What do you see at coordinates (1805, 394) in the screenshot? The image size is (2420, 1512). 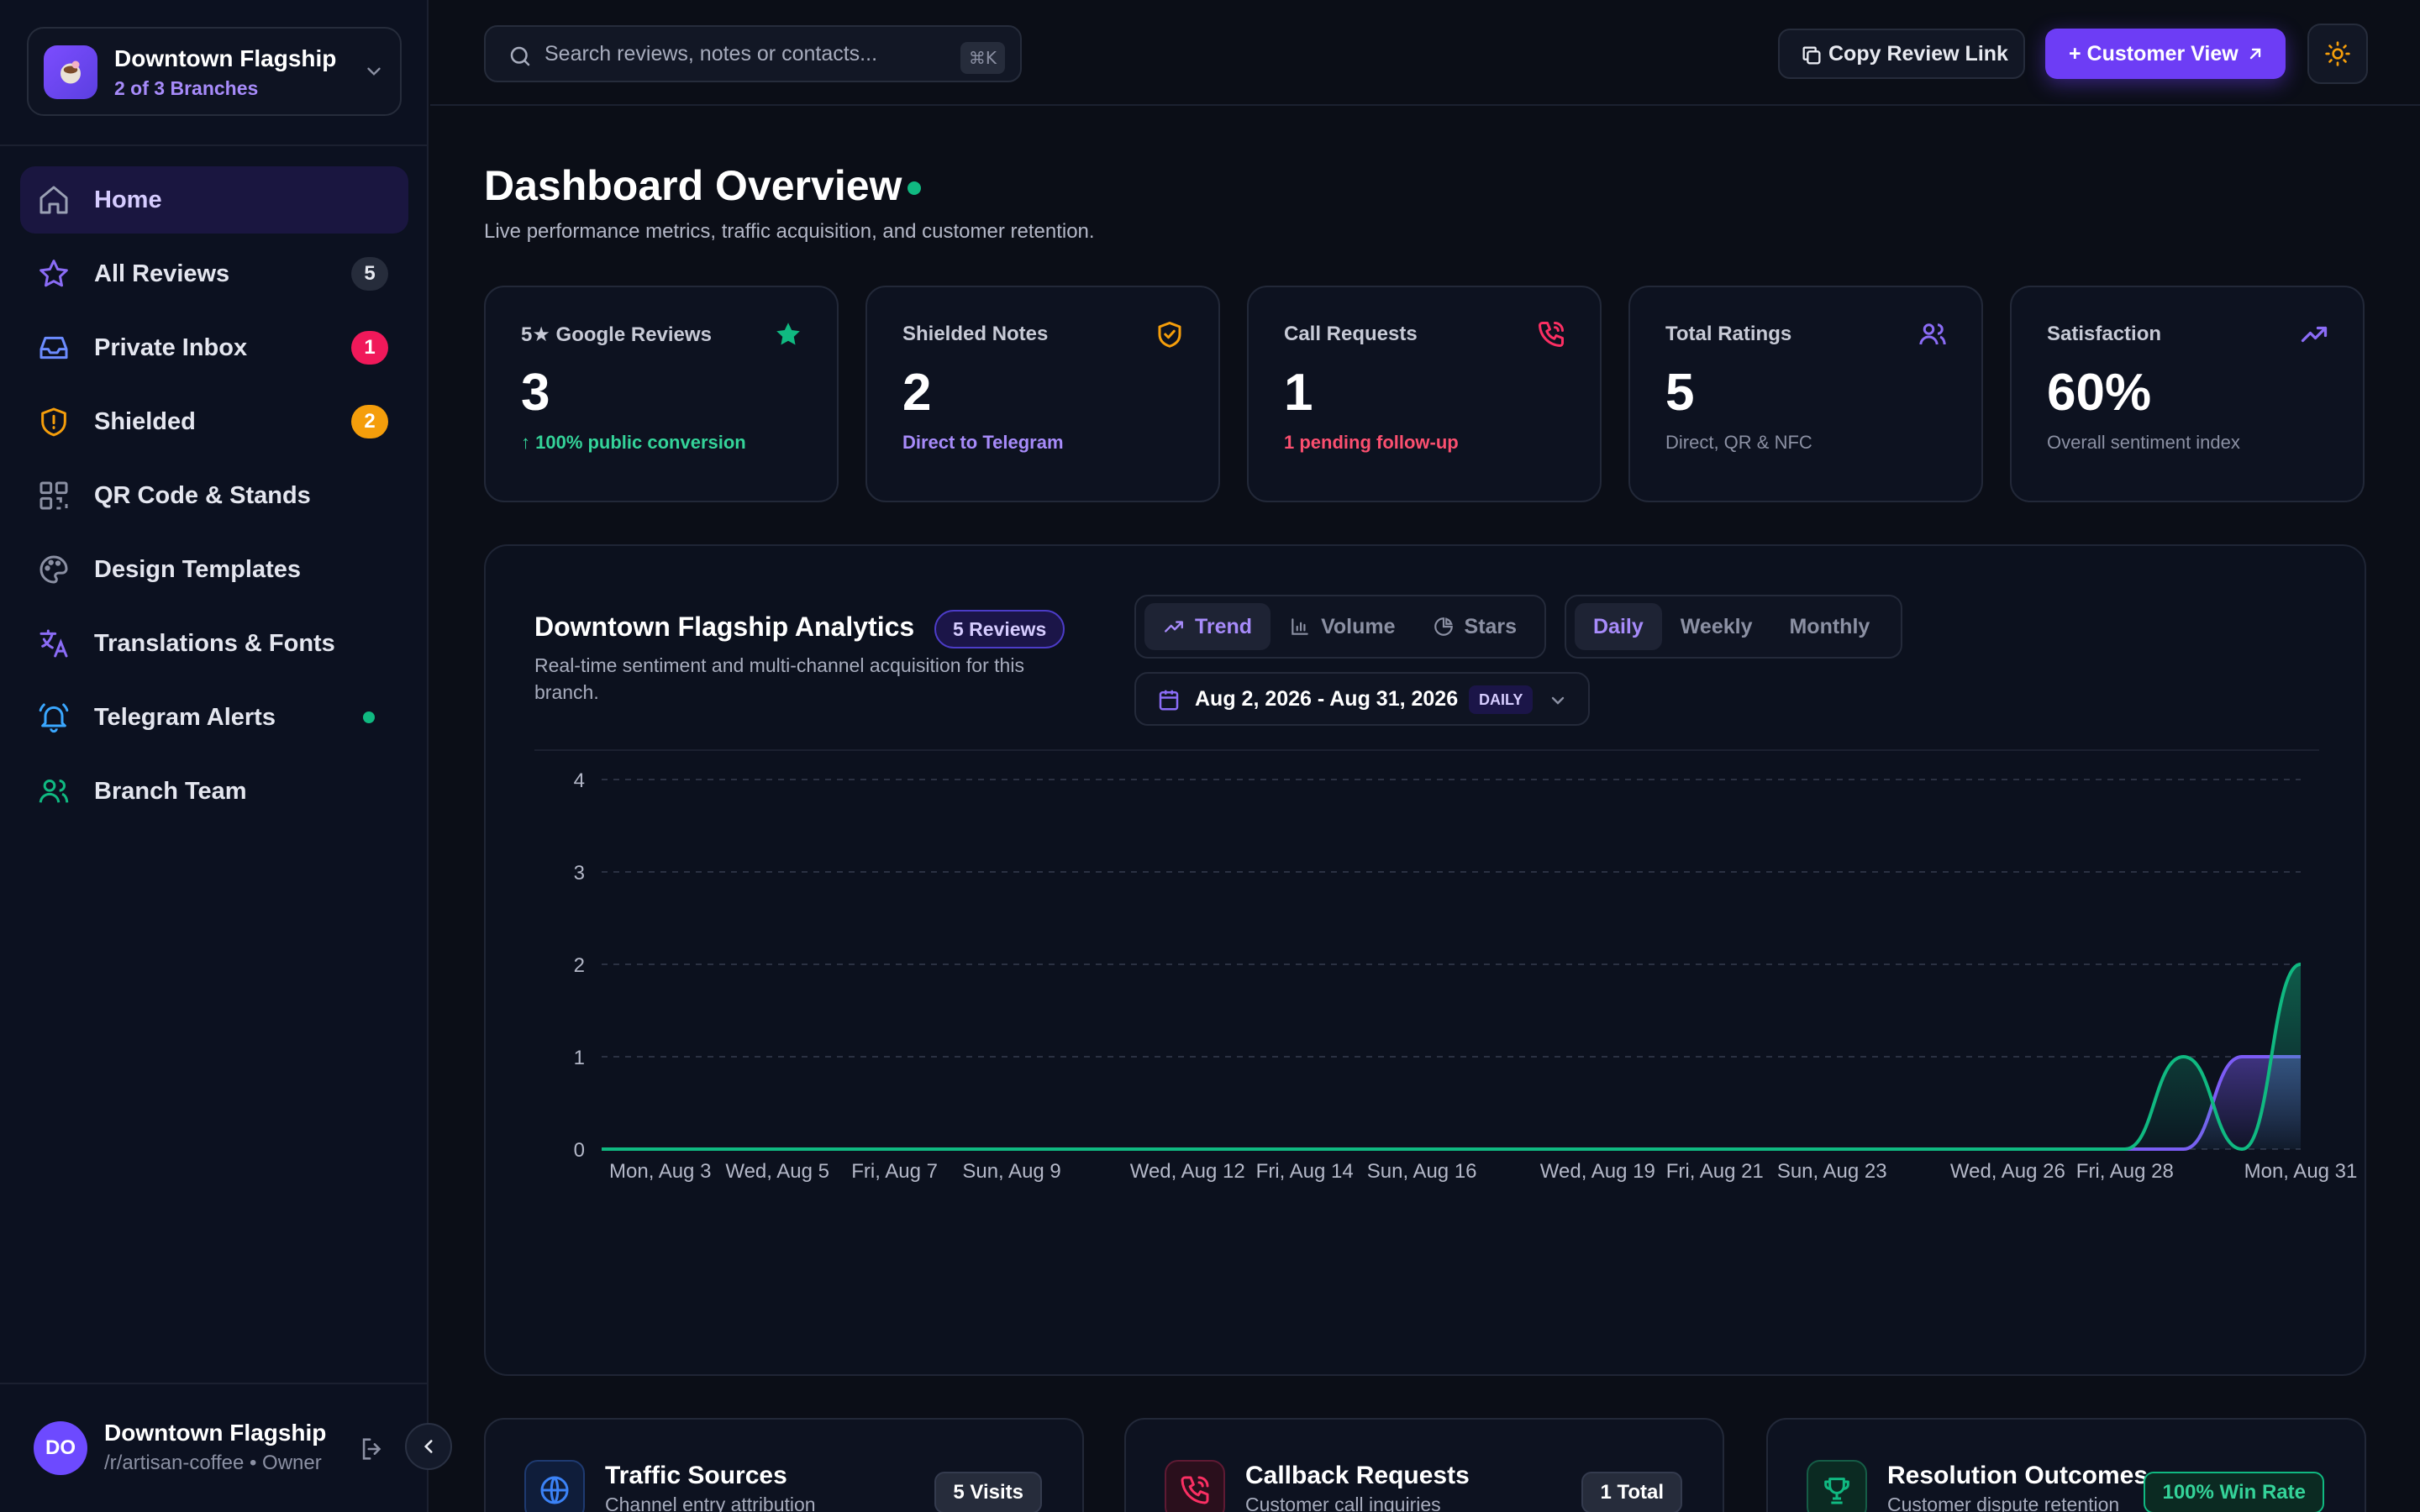 I see `stat-card-total-ratings: Total Ratings 5 Direct, QR & NFC` at bounding box center [1805, 394].